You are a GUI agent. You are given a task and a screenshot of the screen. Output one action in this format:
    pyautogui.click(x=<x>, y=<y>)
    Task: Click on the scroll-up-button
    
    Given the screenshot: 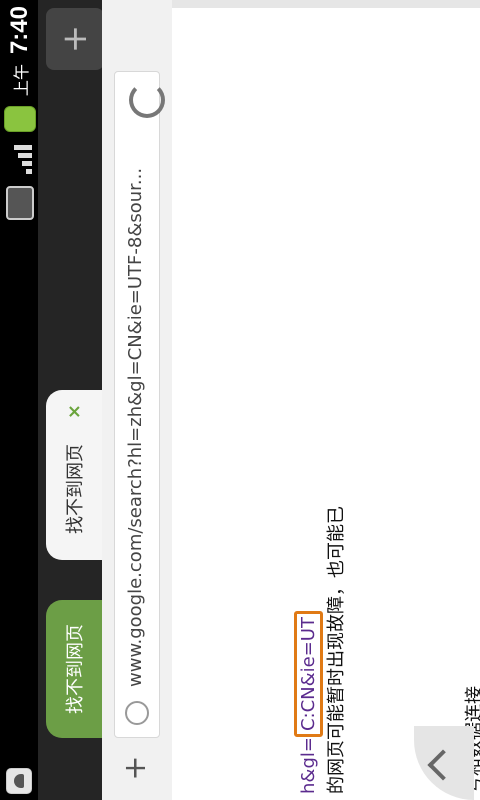 What is the action you would take?
    pyautogui.click(x=444, y=763)
    